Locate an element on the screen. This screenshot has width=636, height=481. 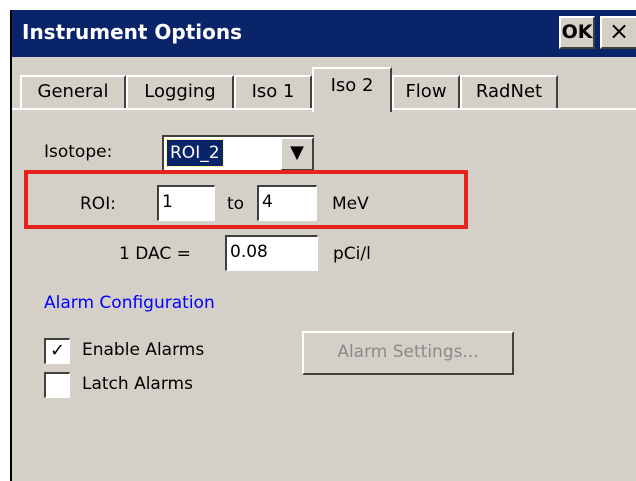
roi-to-label: to is located at coordinates (236, 204).